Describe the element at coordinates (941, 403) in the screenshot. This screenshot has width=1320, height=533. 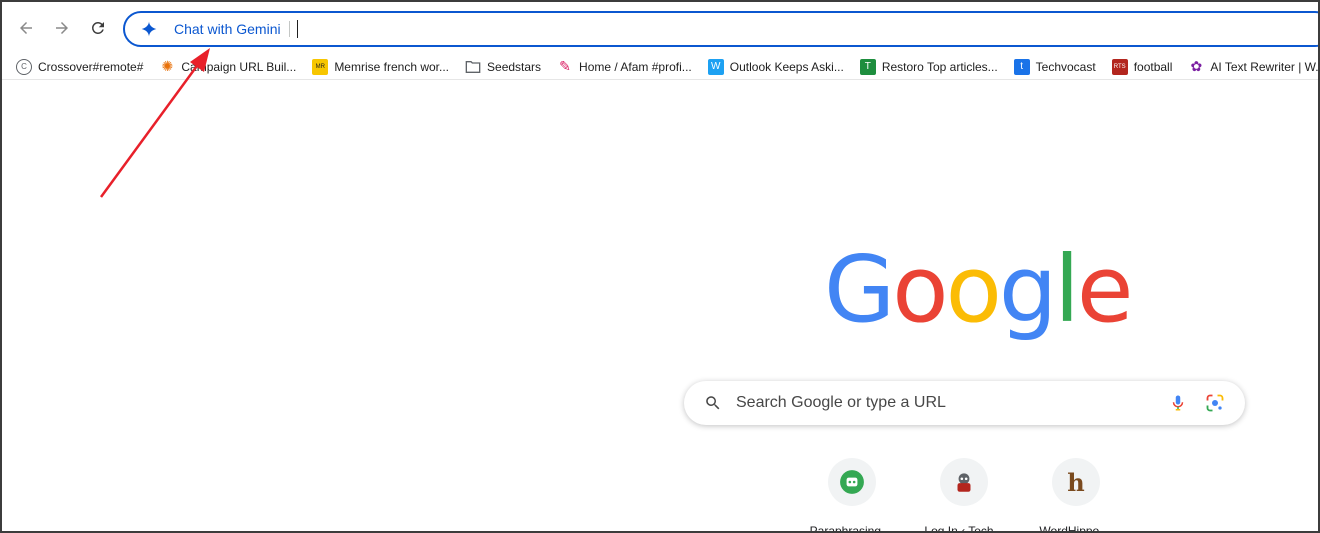
I see `search-input` at that location.